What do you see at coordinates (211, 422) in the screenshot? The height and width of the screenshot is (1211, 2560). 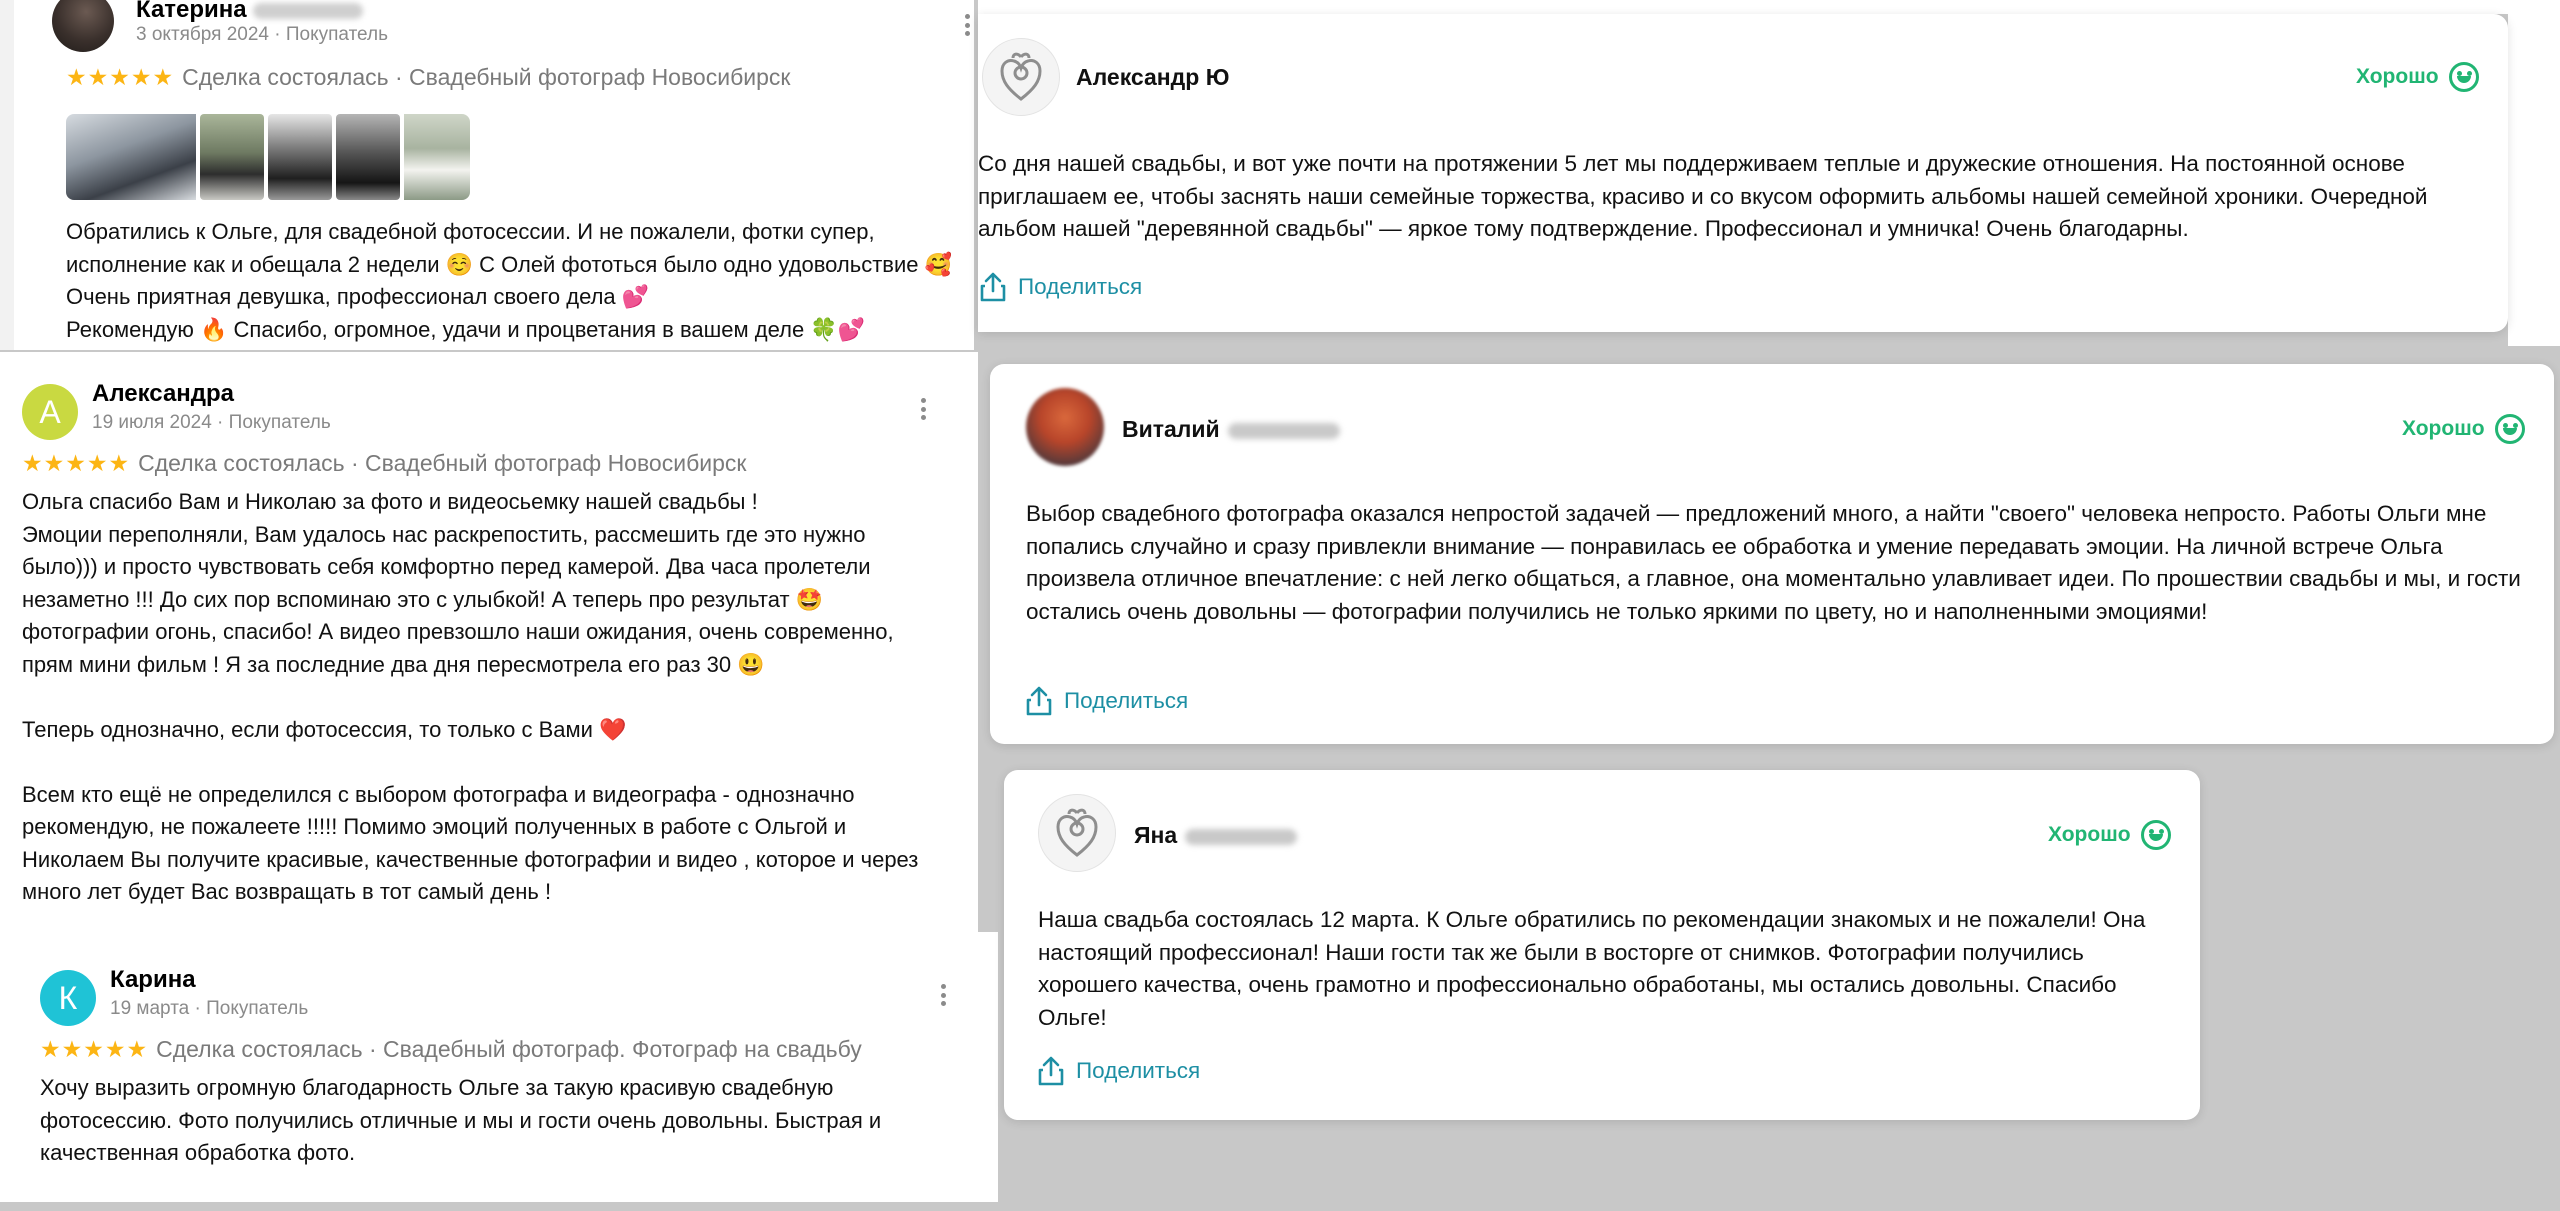 I see `review-meta: 19 июля 2024 · Покупатель` at bounding box center [211, 422].